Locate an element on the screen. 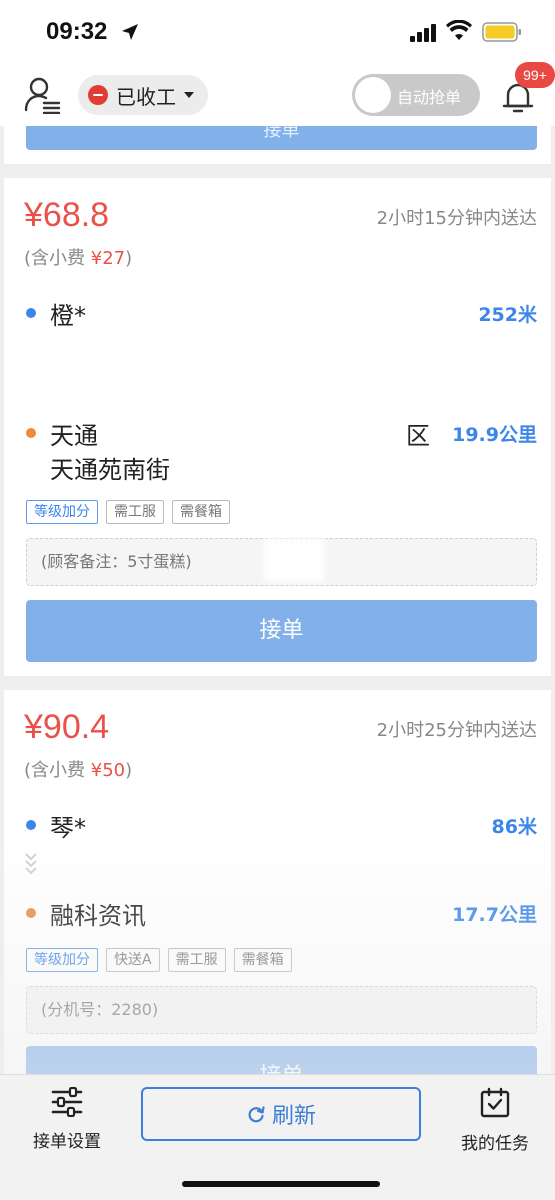  previous-order-card: 接单 is located at coordinates (277, 145).